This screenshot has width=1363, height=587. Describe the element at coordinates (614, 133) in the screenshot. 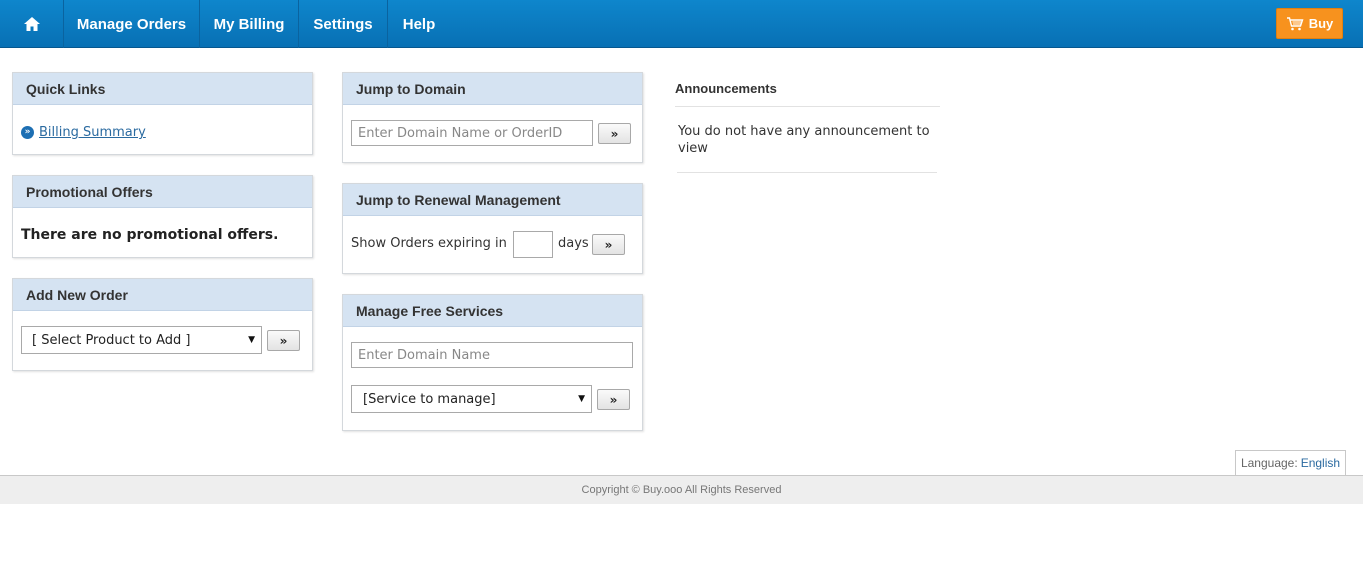

I see `jump-domain-go-button: »` at that location.